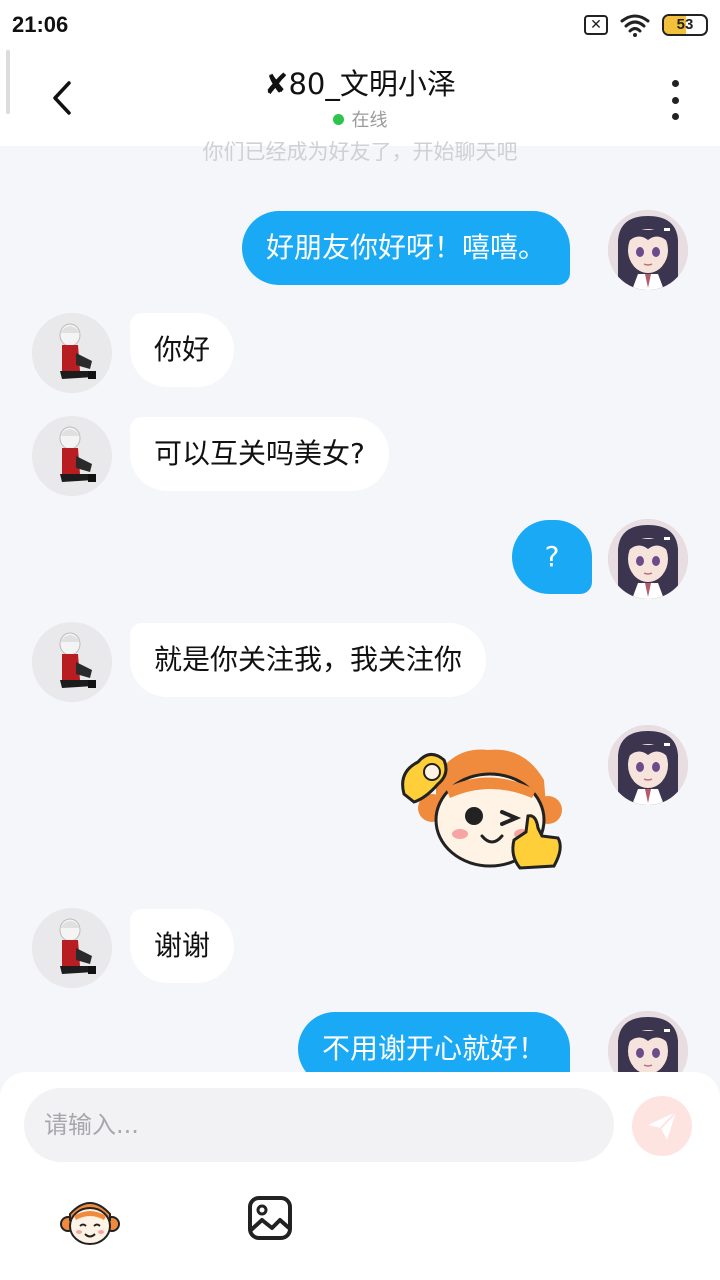  What do you see at coordinates (675, 83) in the screenshot?
I see `more-vertical-icon` at bounding box center [675, 83].